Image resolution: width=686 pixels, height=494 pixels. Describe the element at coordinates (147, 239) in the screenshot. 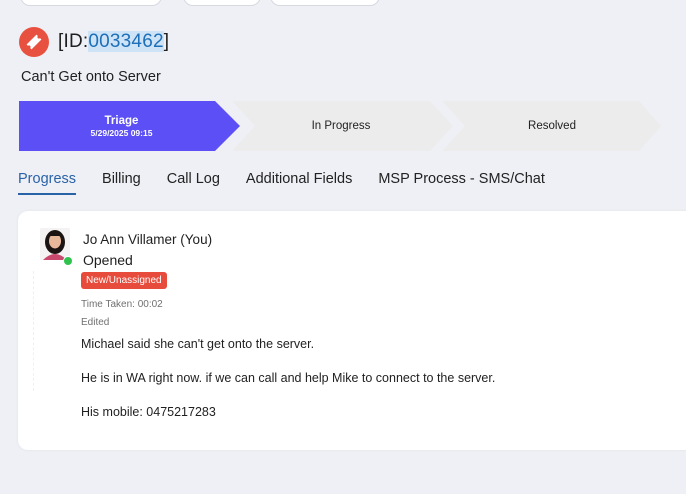

I see `entry-author: Jo Ann Villamer (You)` at that location.